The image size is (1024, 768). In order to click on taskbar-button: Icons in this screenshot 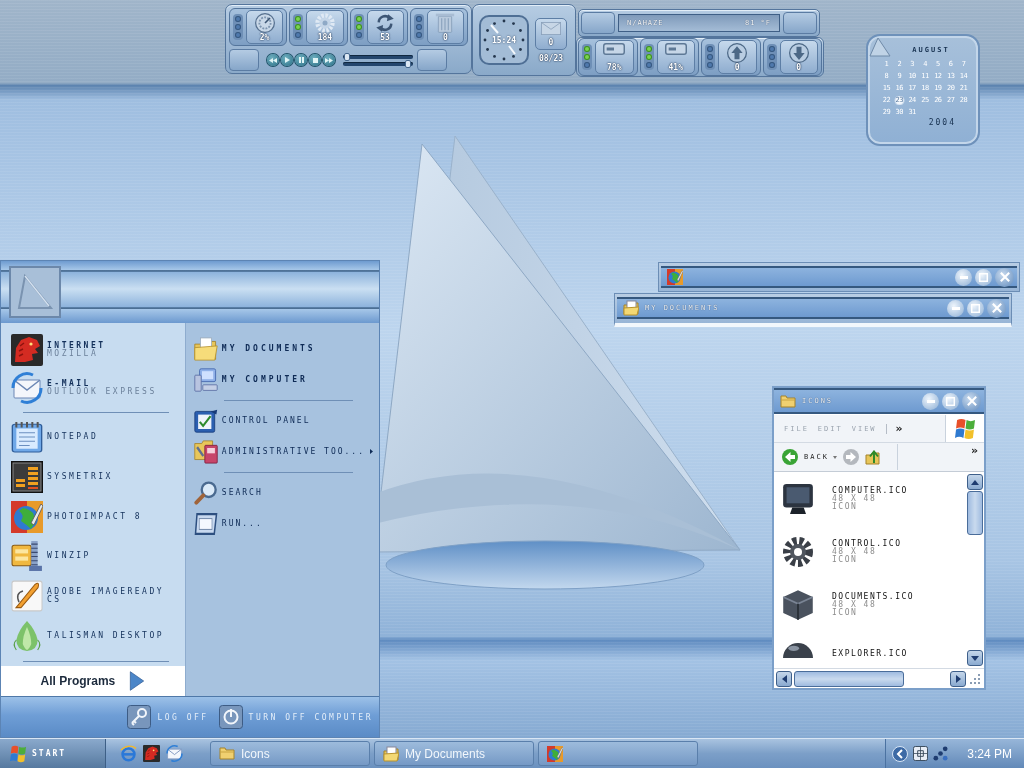, I will do `click(290, 753)`.